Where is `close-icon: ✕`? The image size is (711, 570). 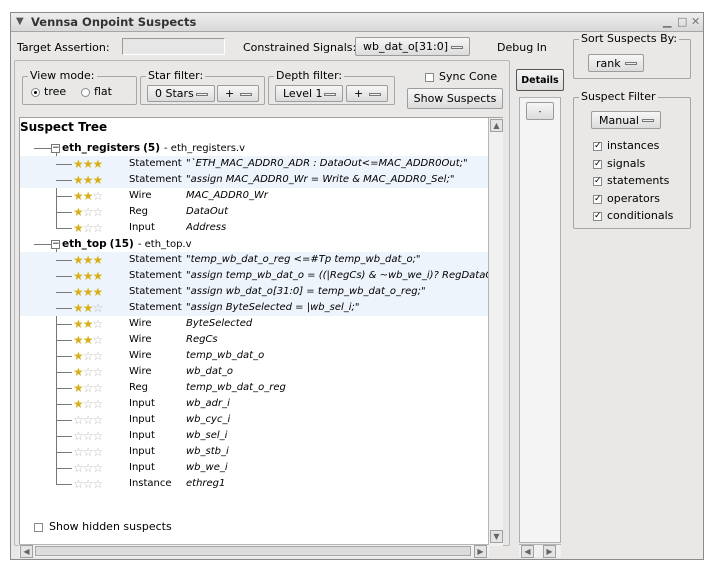
close-icon: ✕ is located at coordinates (695, 21).